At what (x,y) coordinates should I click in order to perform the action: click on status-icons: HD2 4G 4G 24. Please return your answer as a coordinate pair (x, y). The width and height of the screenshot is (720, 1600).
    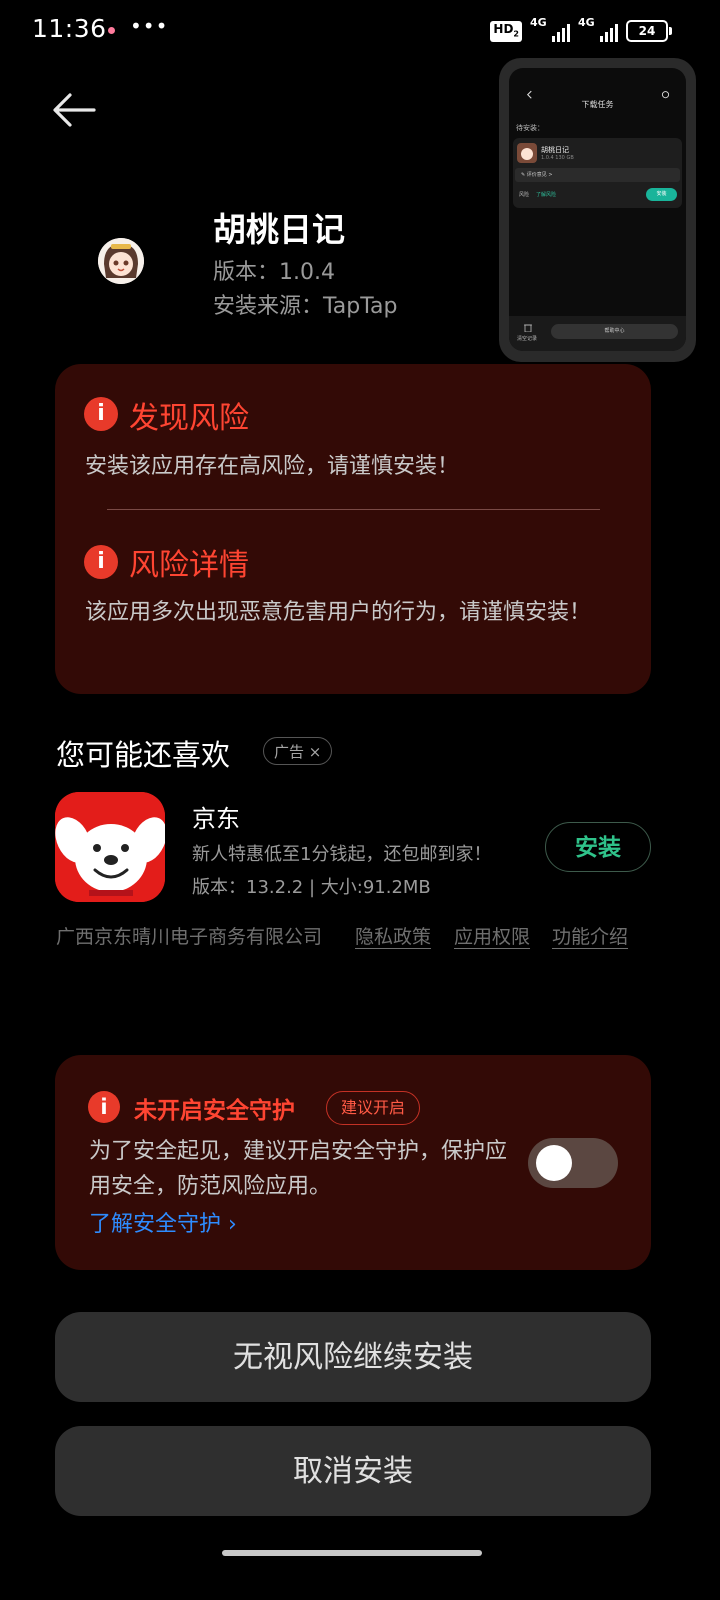
    Looking at the image, I should click on (581, 29).